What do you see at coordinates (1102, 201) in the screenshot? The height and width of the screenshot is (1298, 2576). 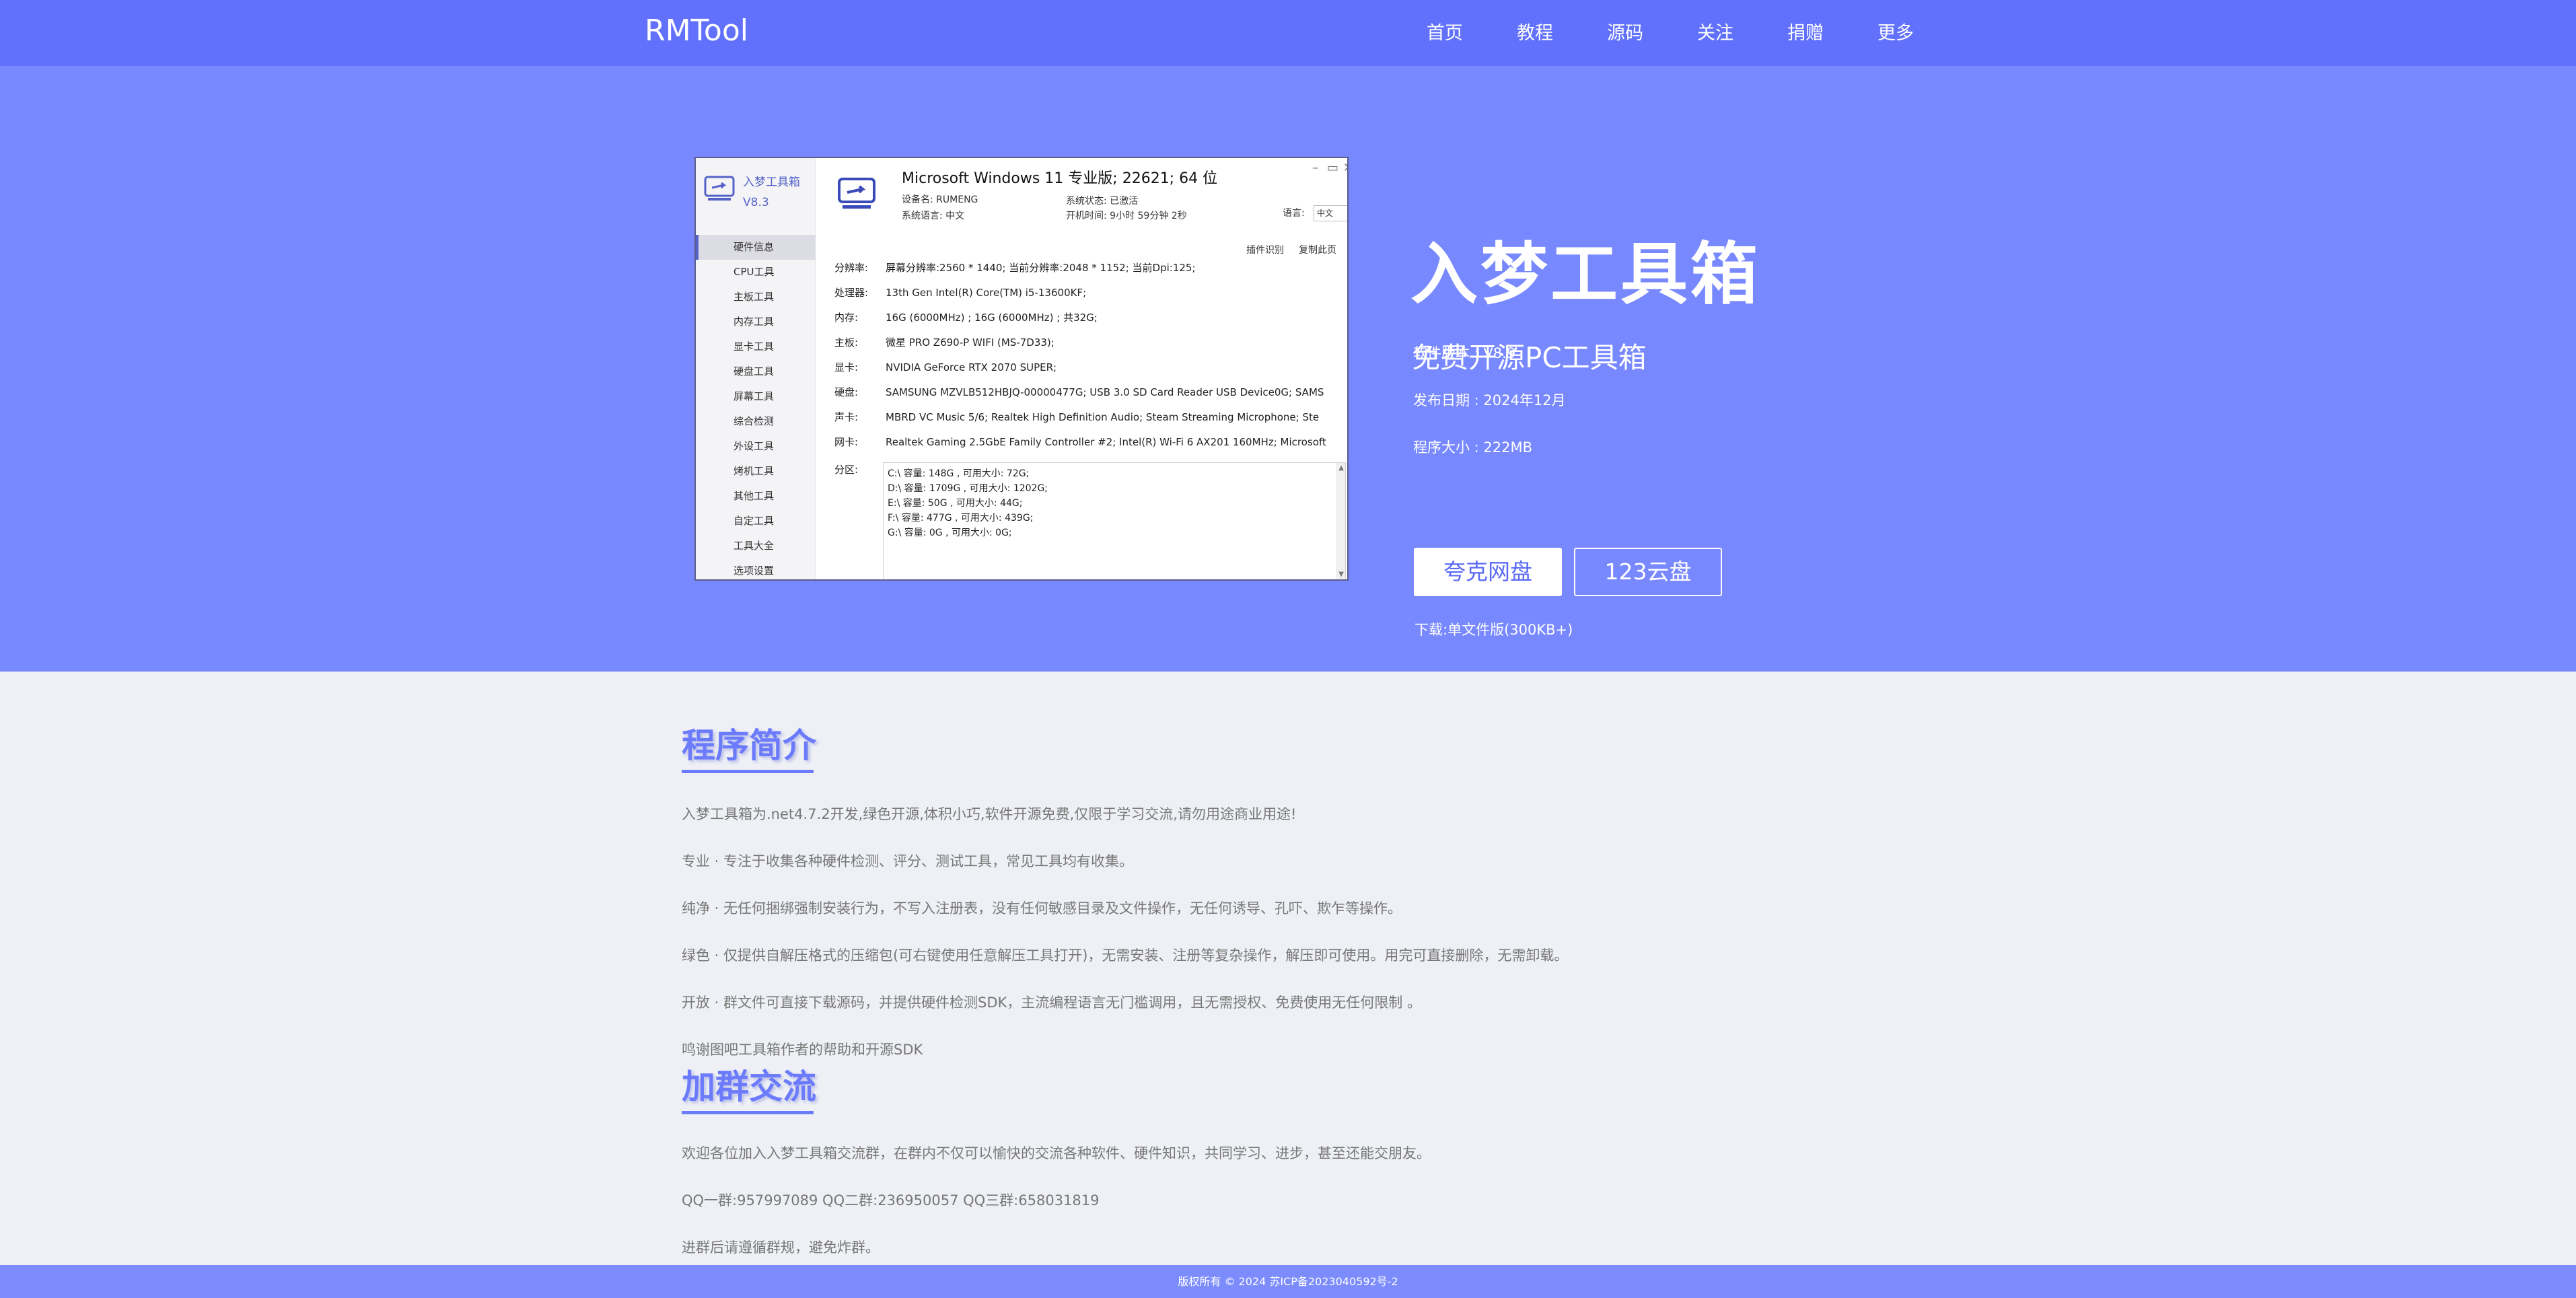 I see `activation-status: 系统状态: 已激活` at bounding box center [1102, 201].